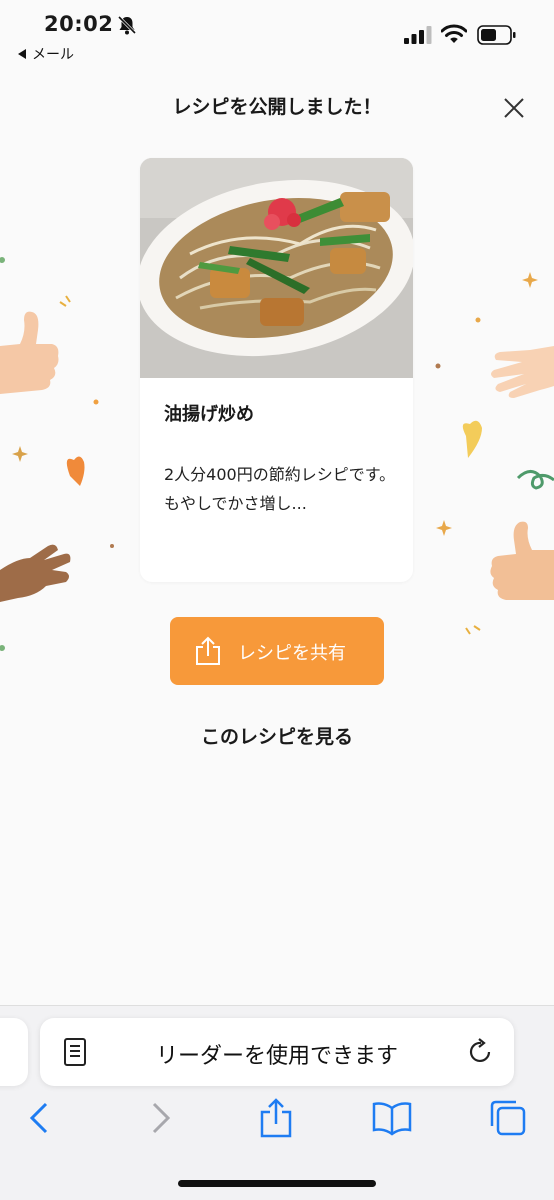 The width and height of the screenshot is (554, 1200). I want to click on toolbar-share-icon, so click(276, 1118).